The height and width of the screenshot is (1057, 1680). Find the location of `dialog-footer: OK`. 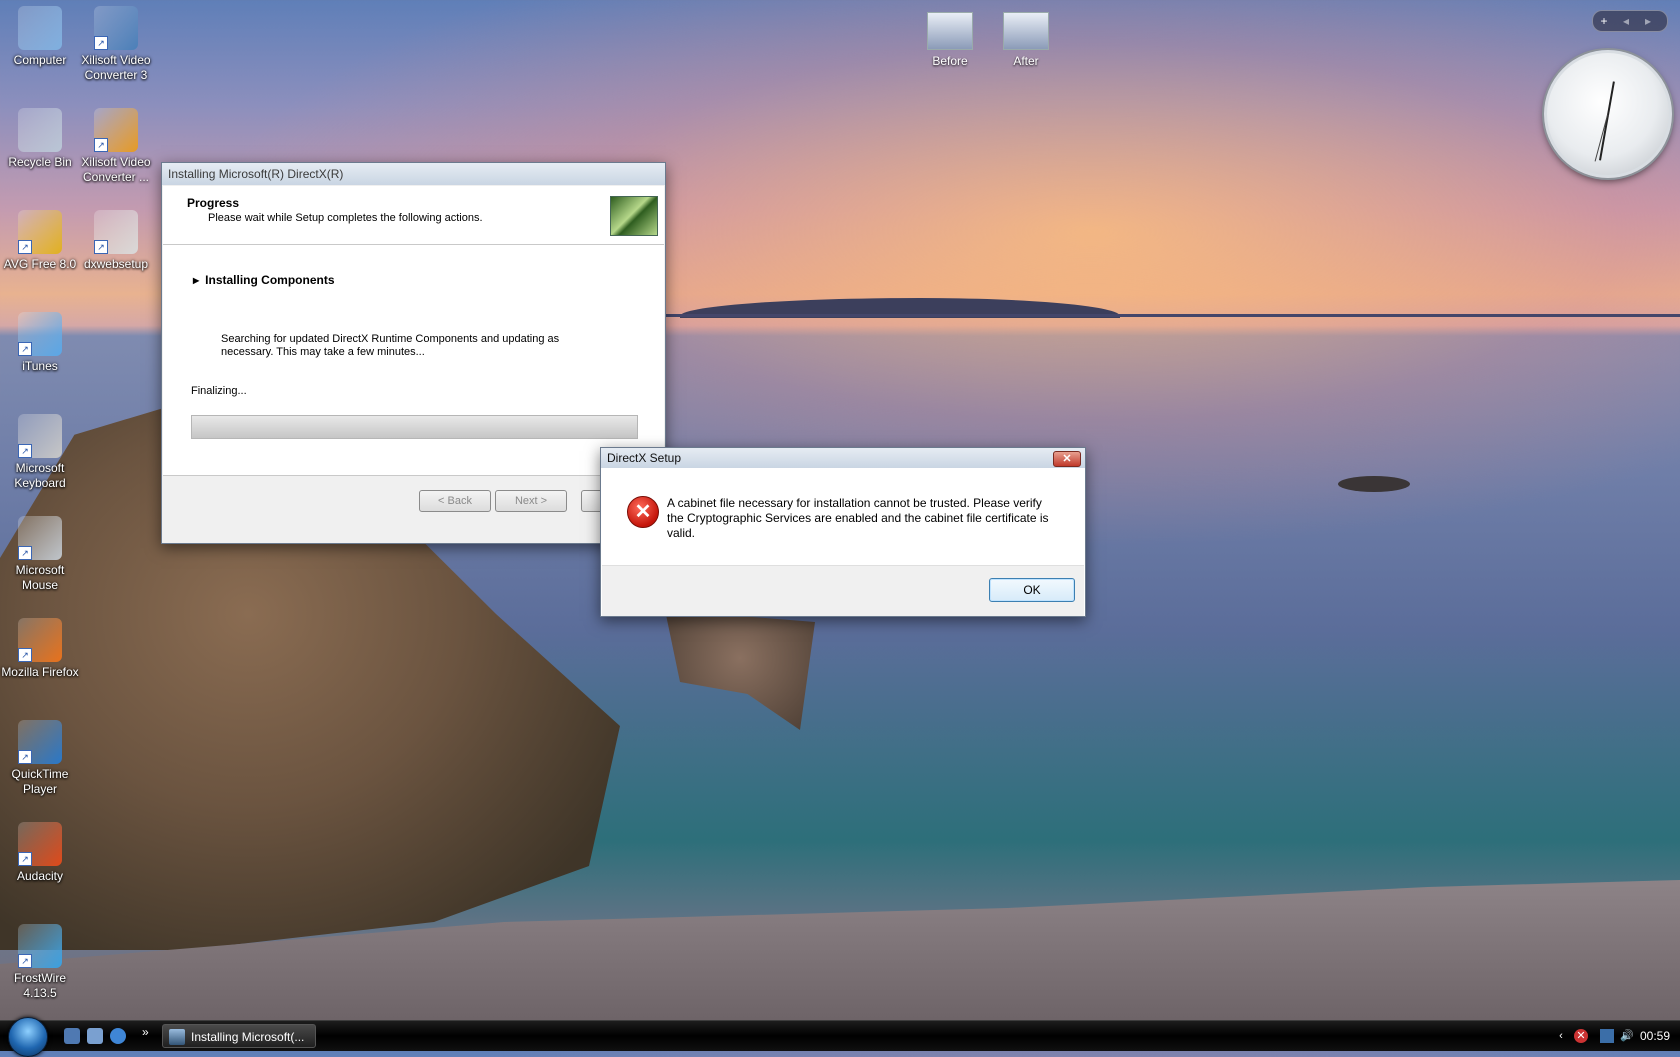

dialog-footer: OK is located at coordinates (843, 590).